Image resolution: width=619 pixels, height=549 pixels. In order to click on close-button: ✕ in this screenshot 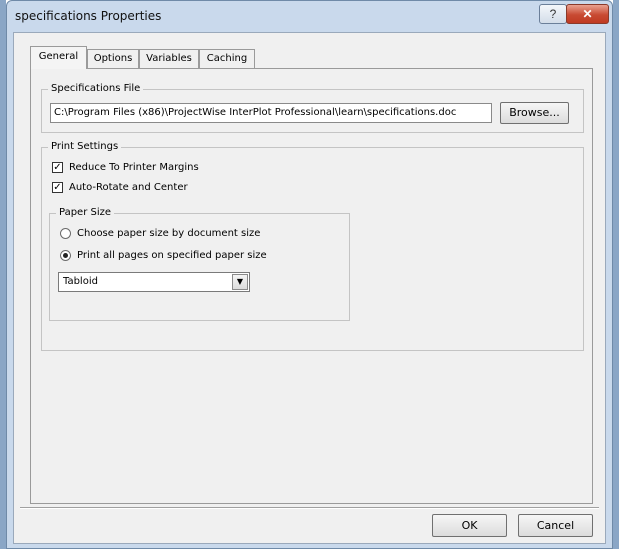, I will do `click(587, 14)`.